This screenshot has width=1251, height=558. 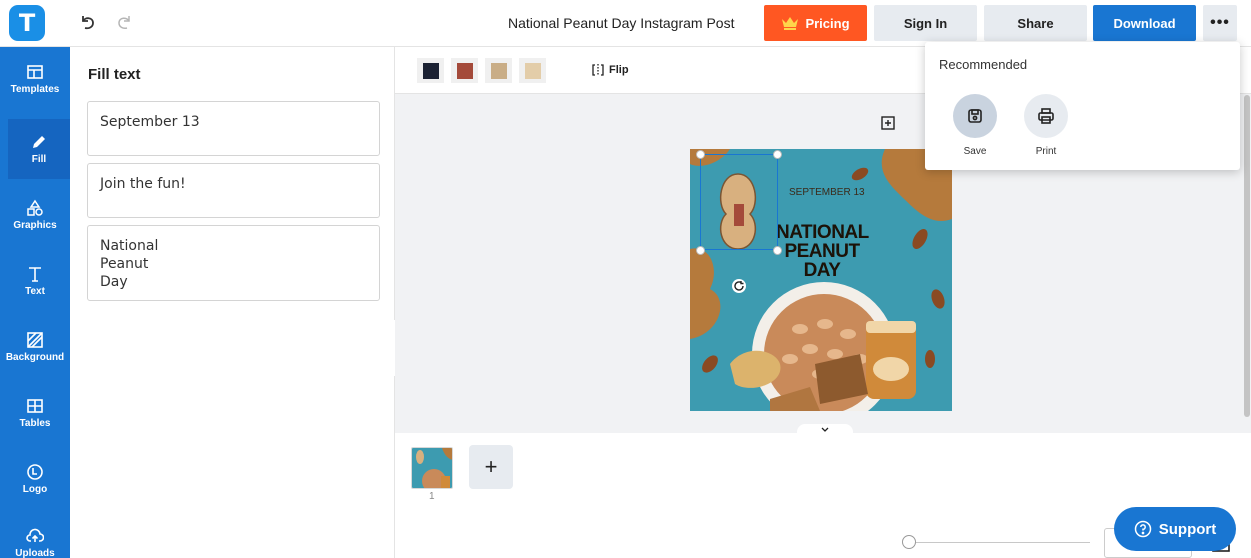 I want to click on text-field-title: National Peanut Day, so click(x=233, y=263).